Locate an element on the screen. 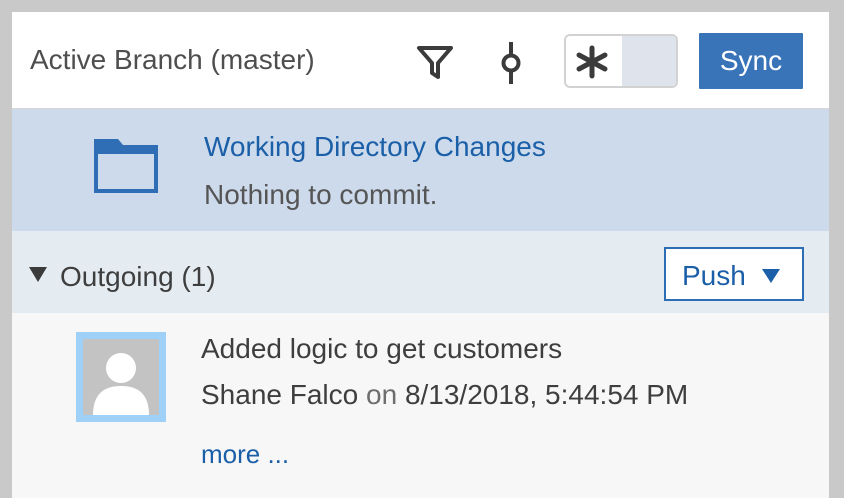 This screenshot has width=844, height=498. push-label: Push is located at coordinates (714, 275).